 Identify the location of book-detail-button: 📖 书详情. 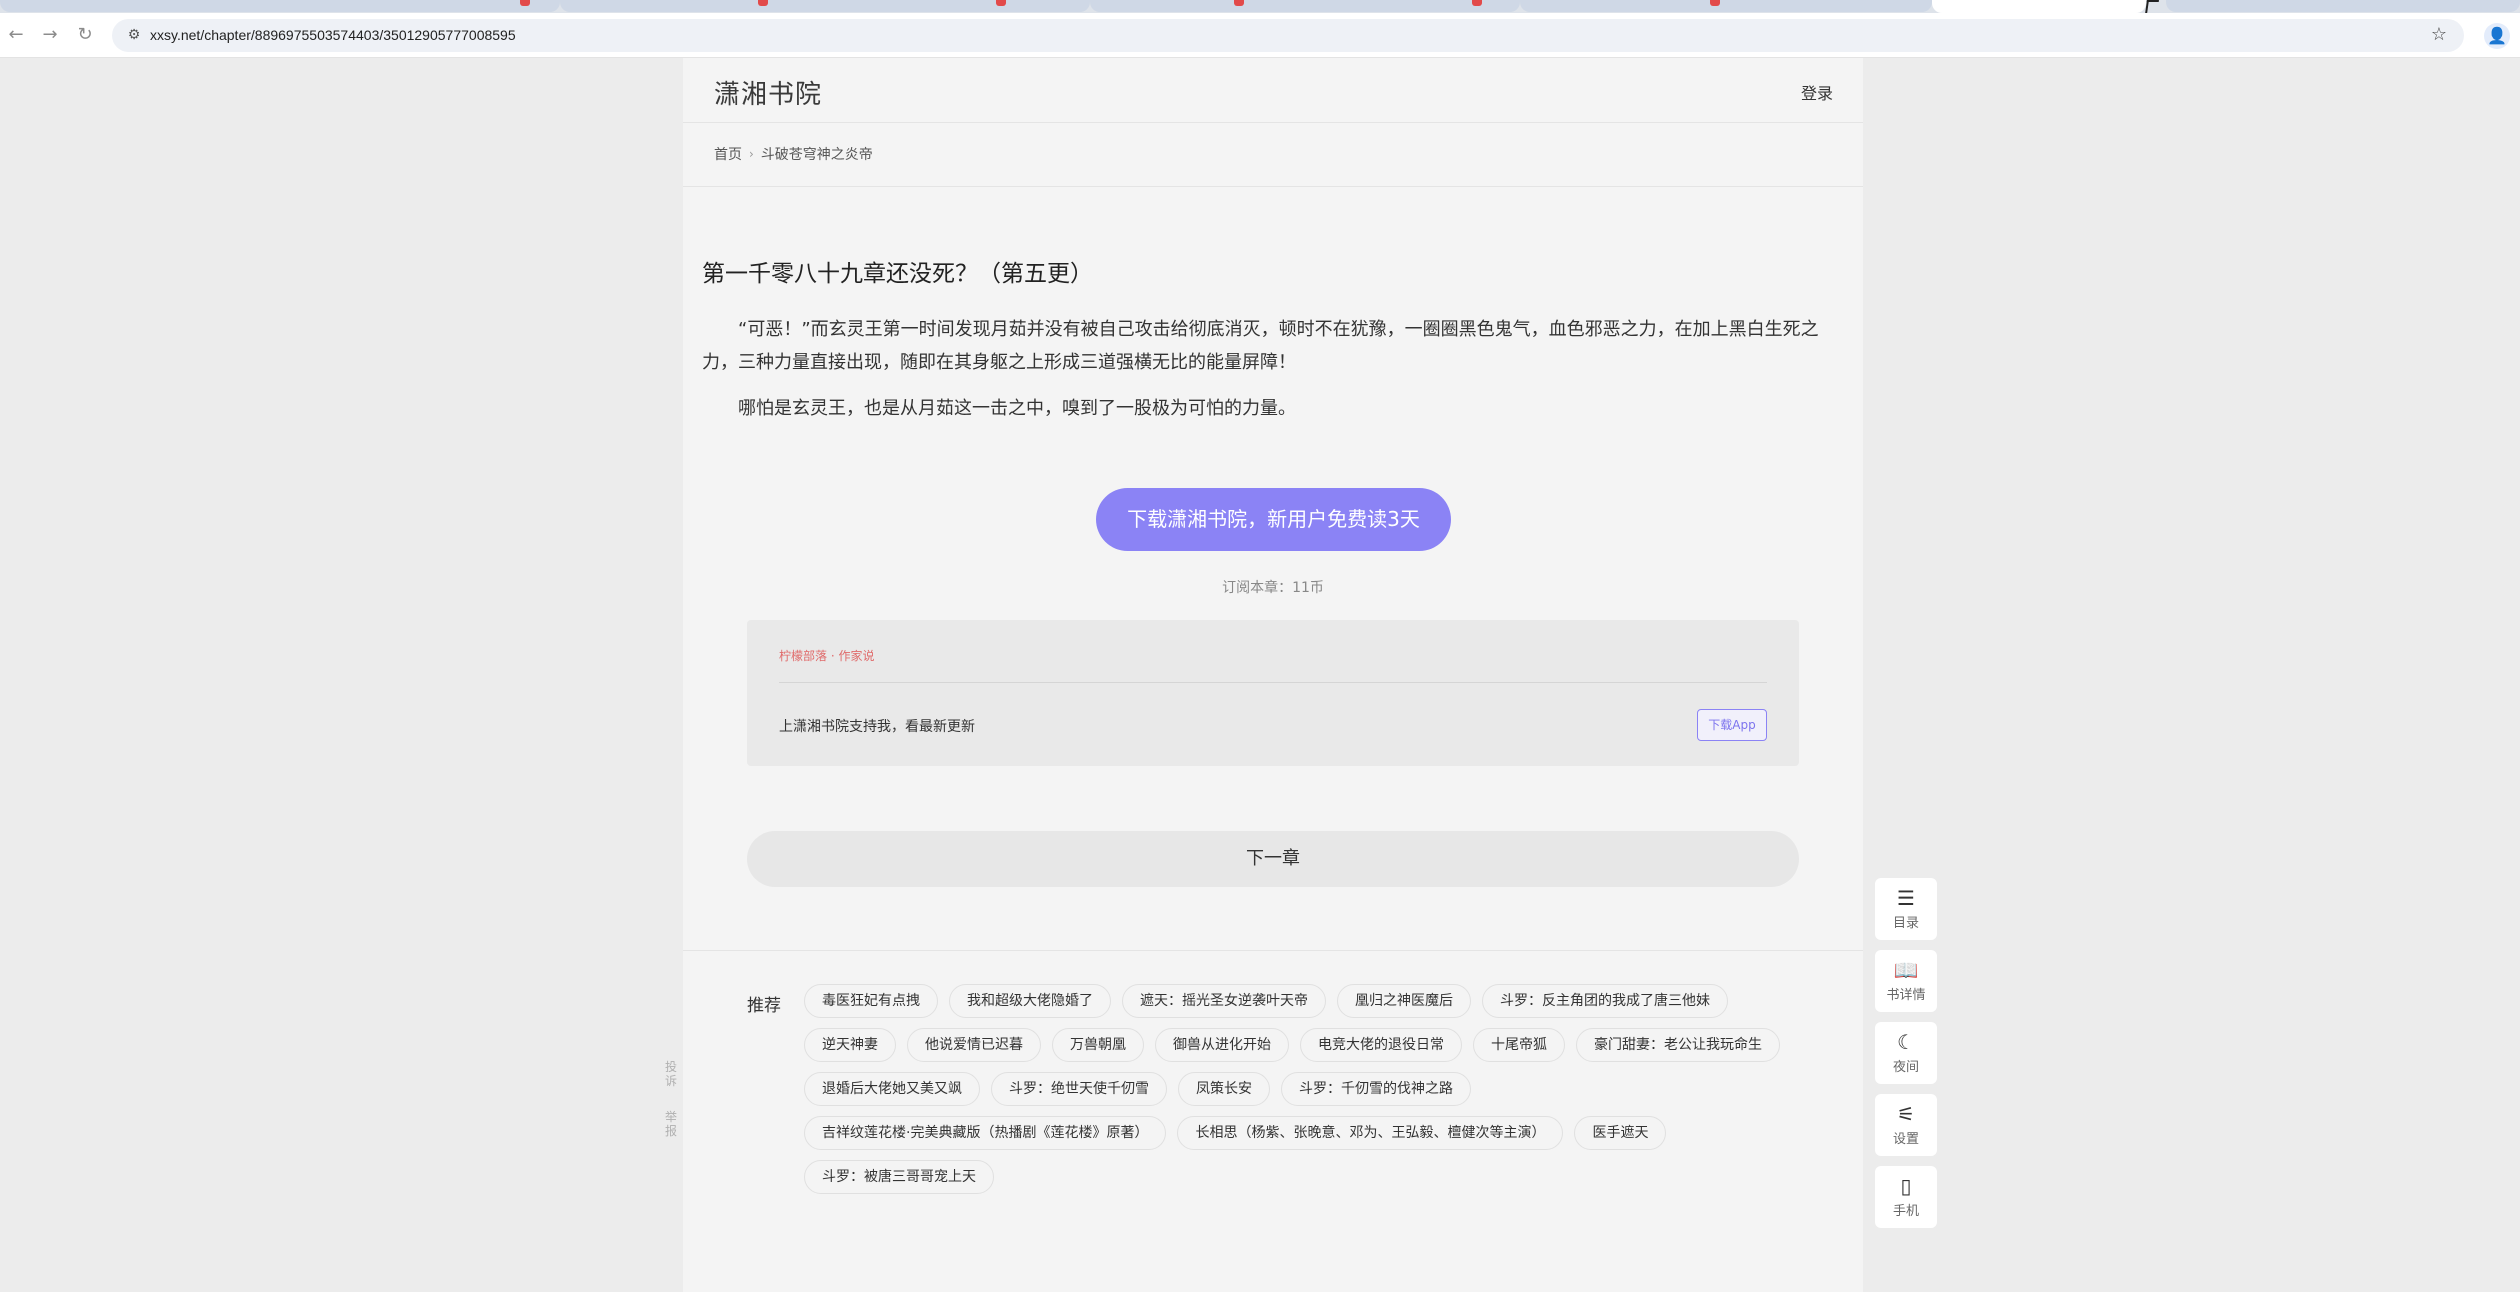
(1906, 981).